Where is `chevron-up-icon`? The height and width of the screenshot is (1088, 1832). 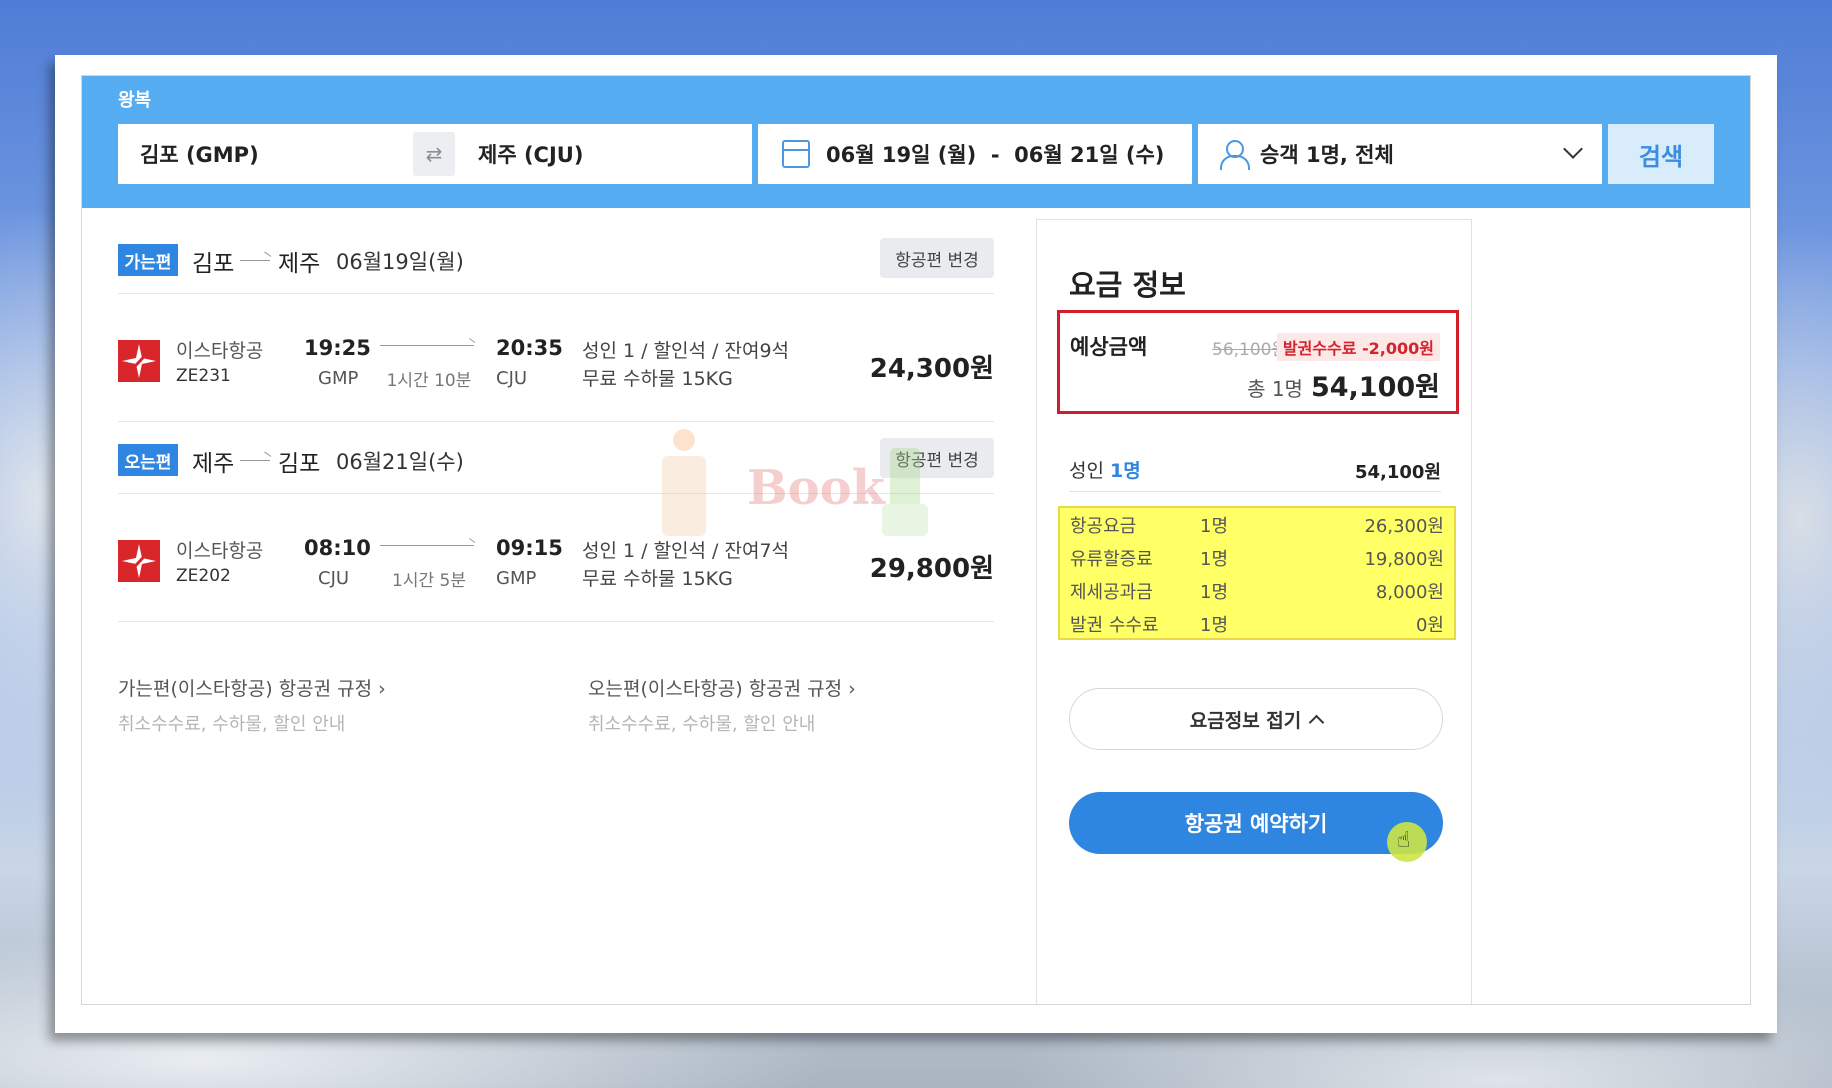 chevron-up-icon is located at coordinates (1316, 722).